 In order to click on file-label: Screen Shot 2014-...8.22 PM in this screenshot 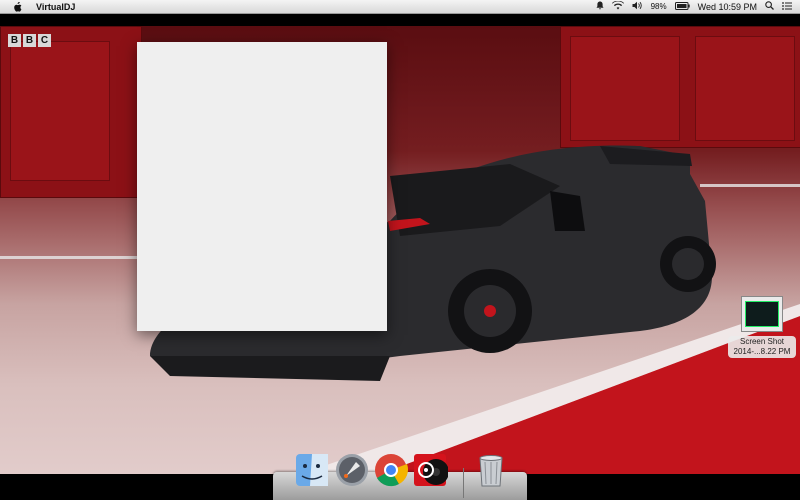, I will do `click(762, 347)`.